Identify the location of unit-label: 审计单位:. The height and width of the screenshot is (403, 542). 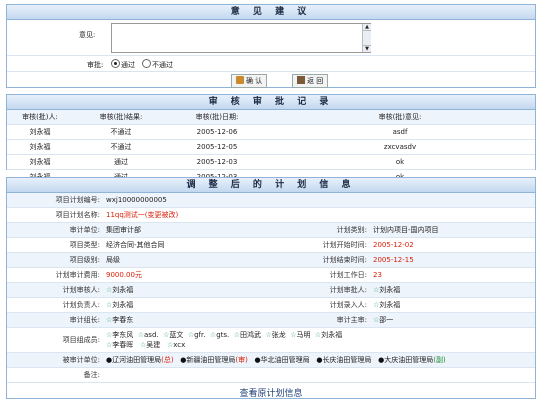
(55, 230).